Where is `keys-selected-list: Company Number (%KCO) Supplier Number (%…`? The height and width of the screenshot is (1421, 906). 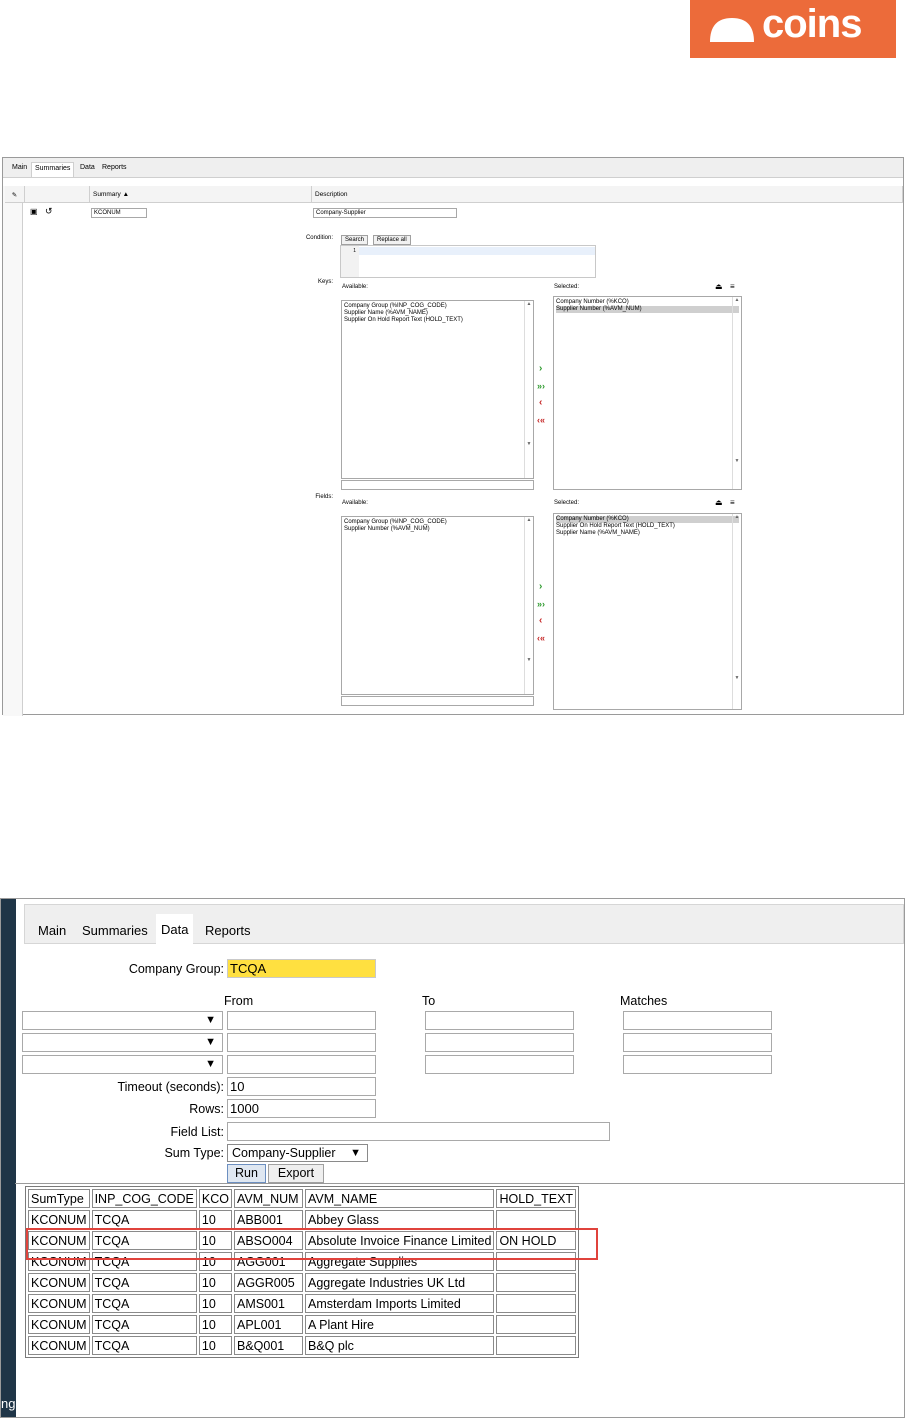
keys-selected-list: Company Number (%KCO) Supplier Number (%… is located at coordinates (647, 393).